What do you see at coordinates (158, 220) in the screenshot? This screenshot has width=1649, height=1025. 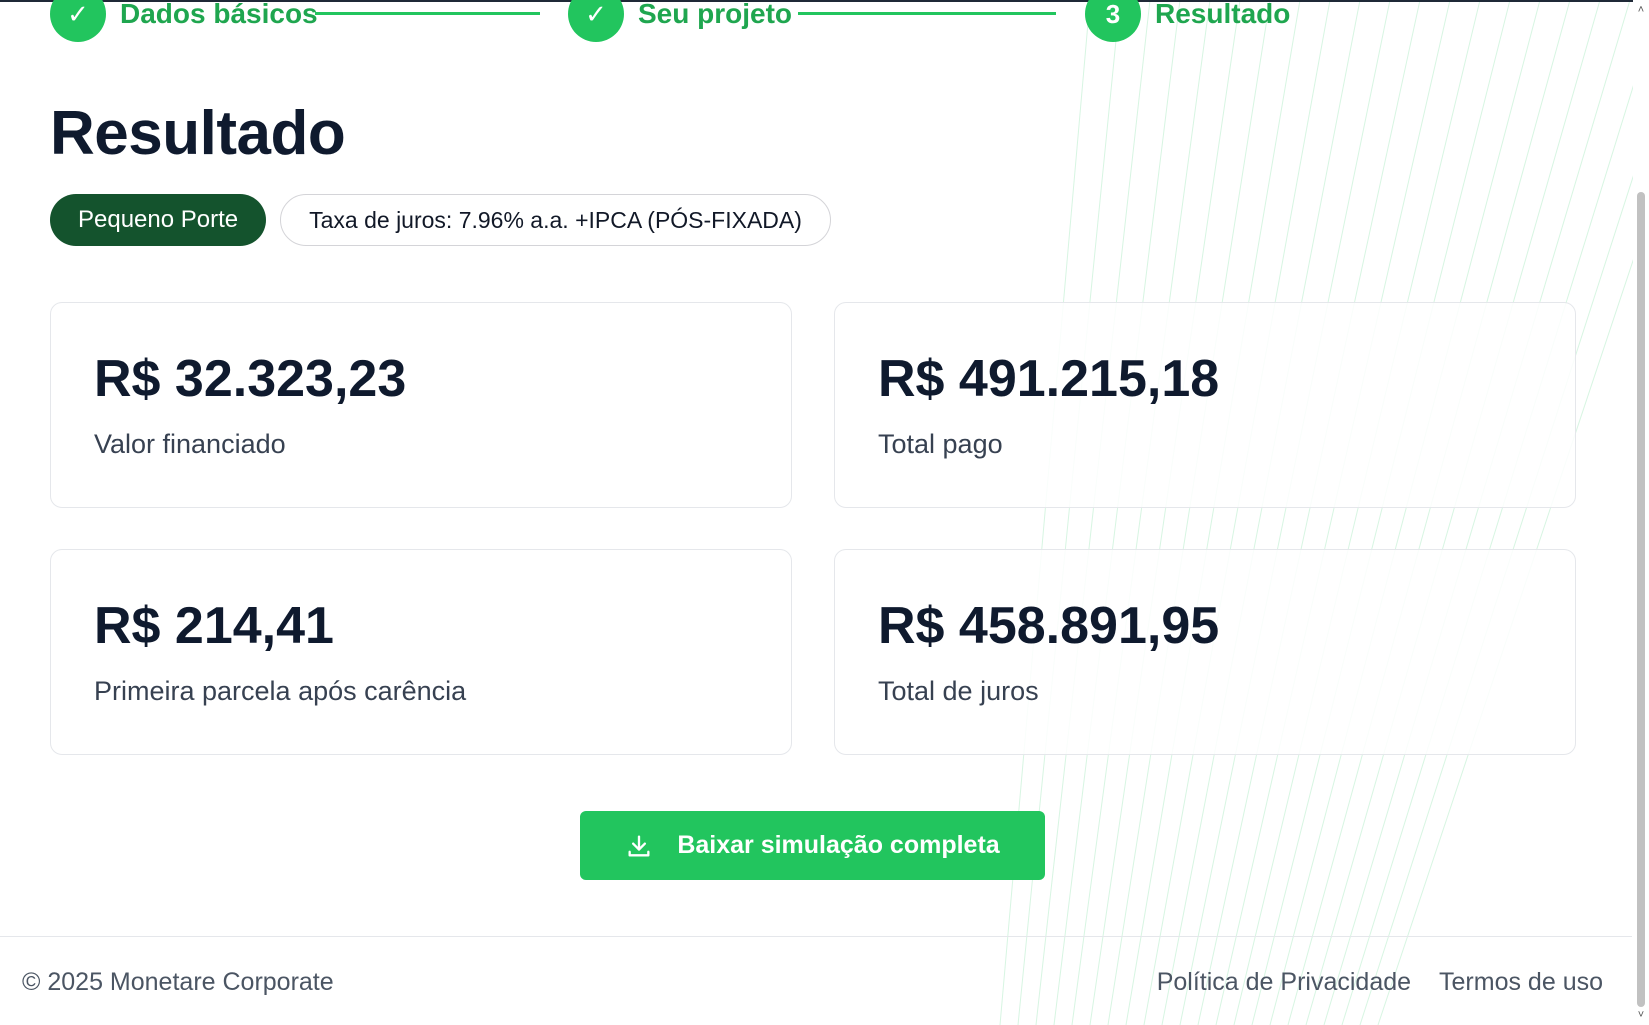 I see `porte-badge: Pequeno Porte` at bounding box center [158, 220].